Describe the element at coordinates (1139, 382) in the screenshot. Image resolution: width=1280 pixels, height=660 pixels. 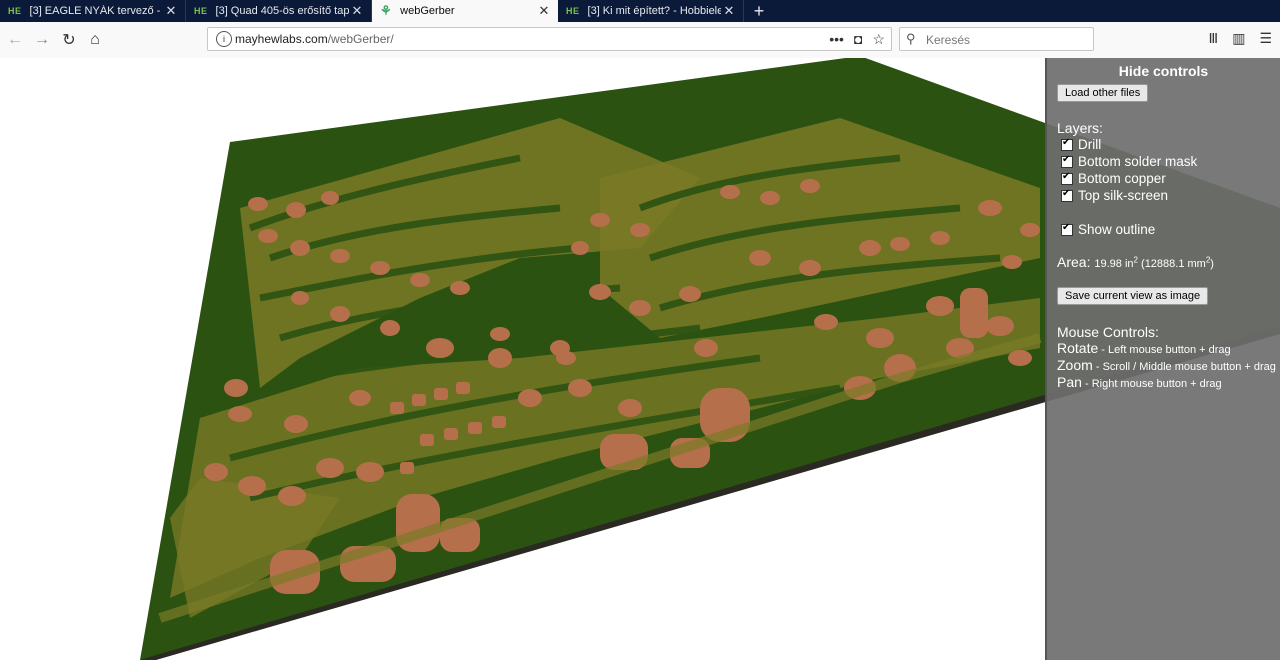
I see `mouse-control-pan: Pan - Right mouse button + drag` at that location.